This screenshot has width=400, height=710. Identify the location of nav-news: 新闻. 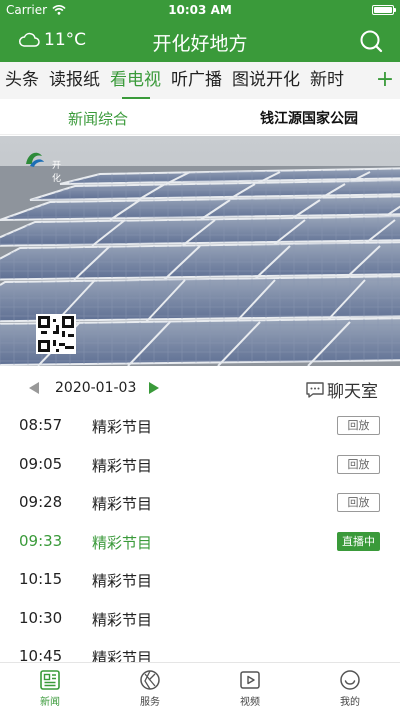
(50, 686).